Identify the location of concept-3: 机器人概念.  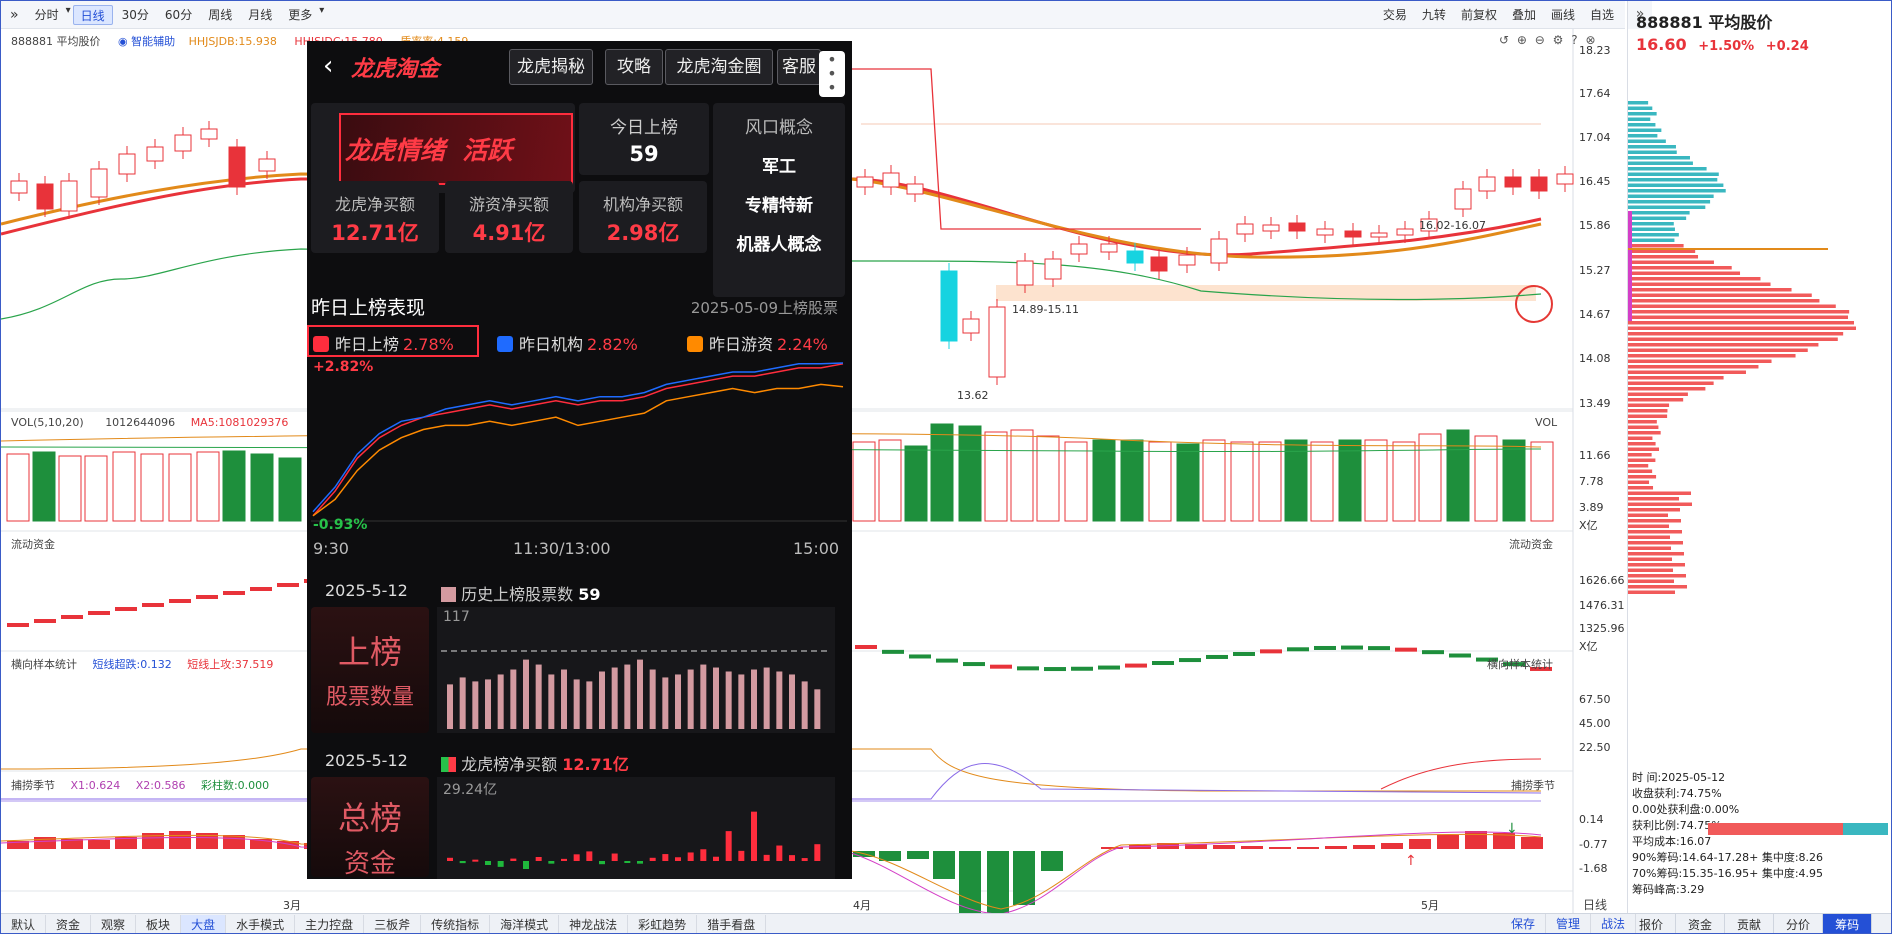
(779, 242).